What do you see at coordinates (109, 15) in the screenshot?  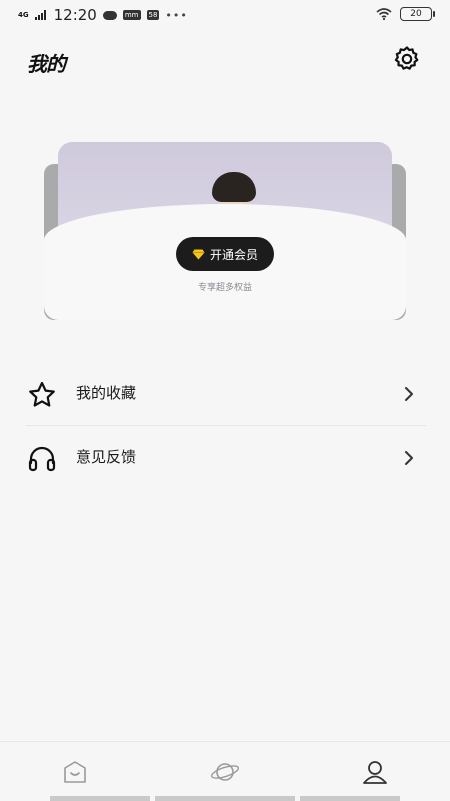 I see `cloud-icon` at bounding box center [109, 15].